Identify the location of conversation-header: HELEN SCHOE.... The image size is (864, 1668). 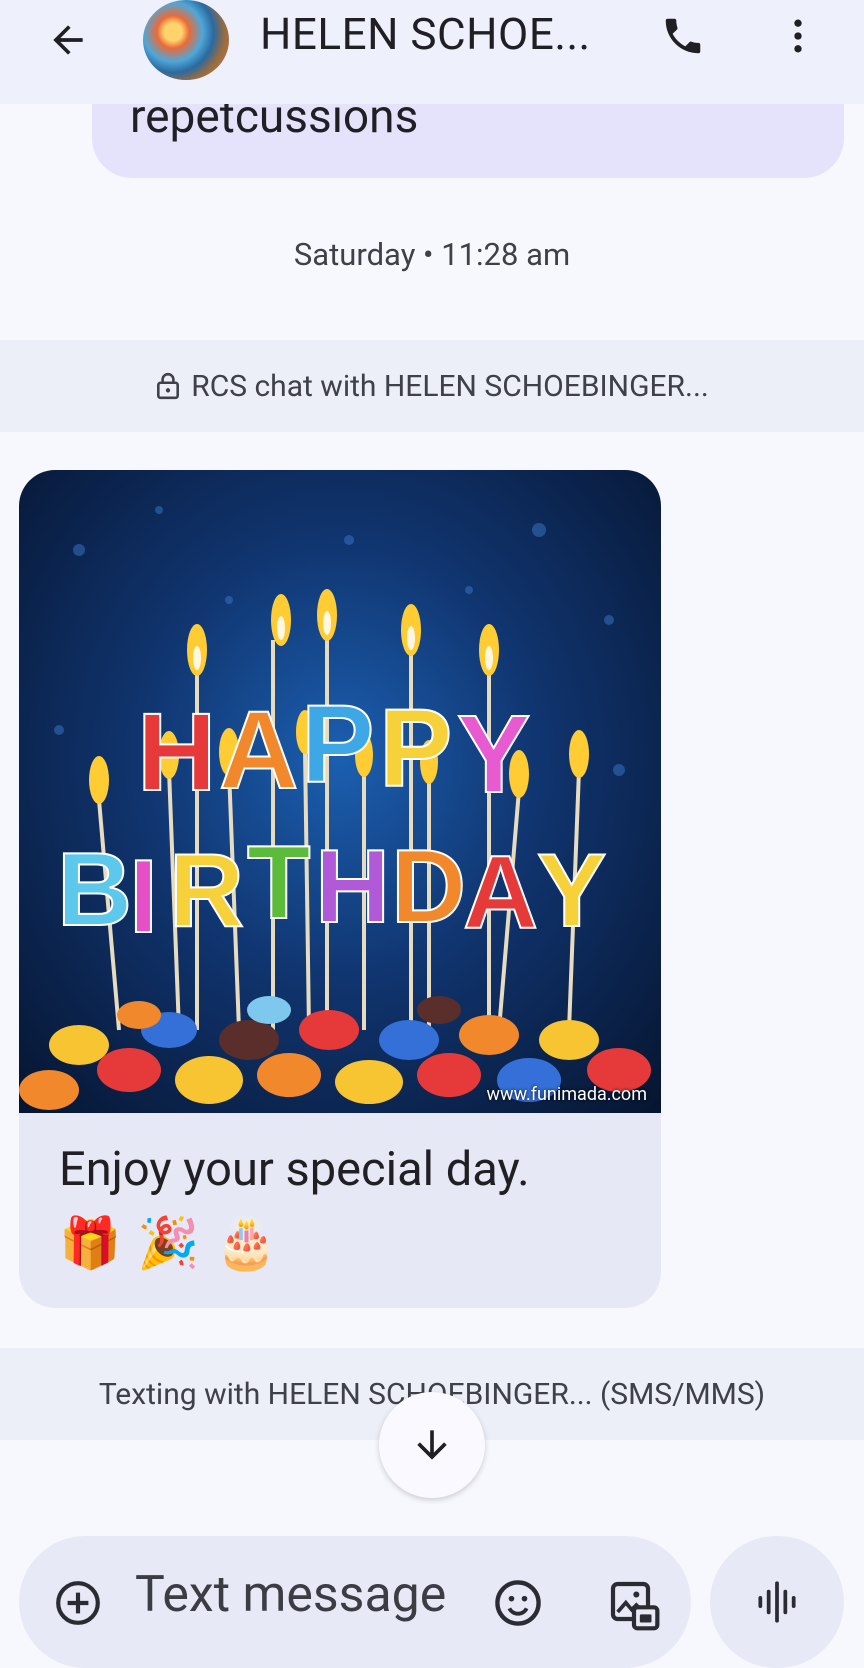
(432, 52).